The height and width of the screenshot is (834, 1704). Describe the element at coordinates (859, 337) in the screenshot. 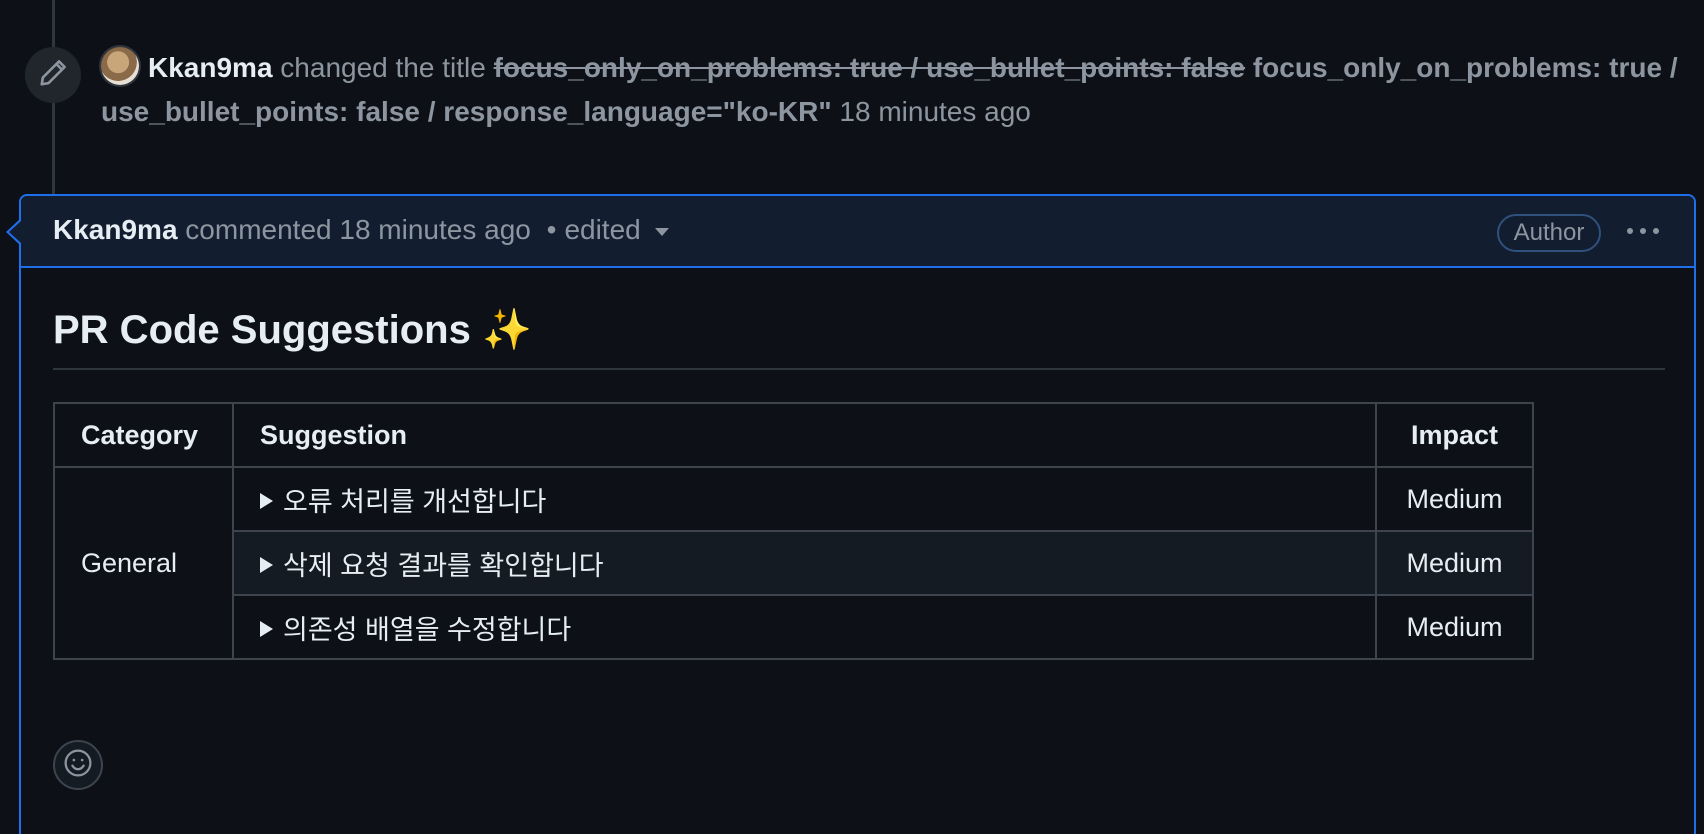

I see `comment-title: PR Code Suggestions ✨` at that location.